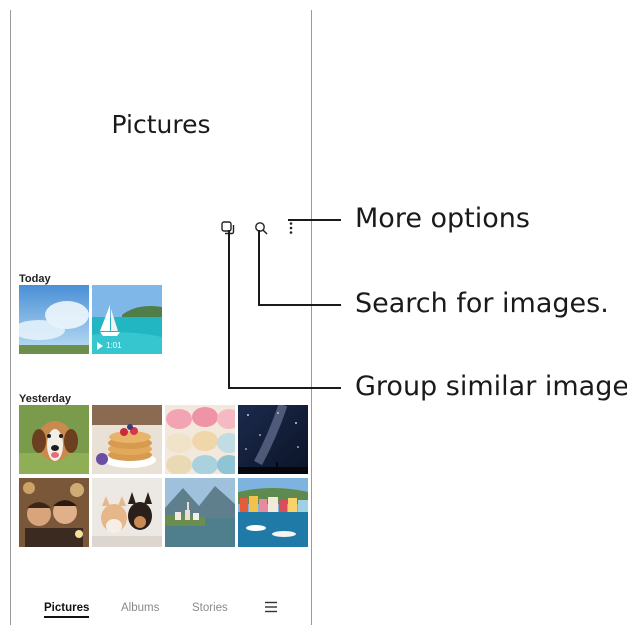 The width and height of the screenshot is (627, 628). I want to click on section-label-yesterday: Yesterday, so click(45, 399).